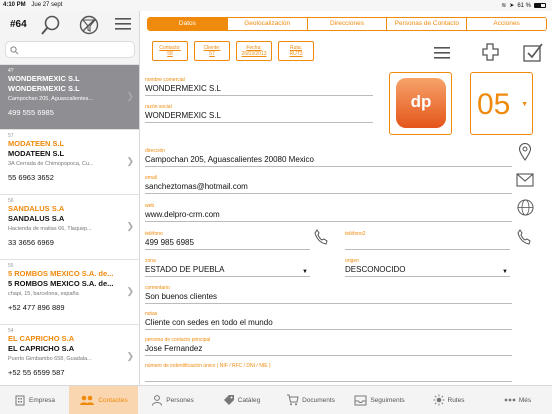 The height and width of the screenshot is (414, 552). Describe the element at coordinates (525, 210) in the screenshot. I see `globe-icon` at that location.